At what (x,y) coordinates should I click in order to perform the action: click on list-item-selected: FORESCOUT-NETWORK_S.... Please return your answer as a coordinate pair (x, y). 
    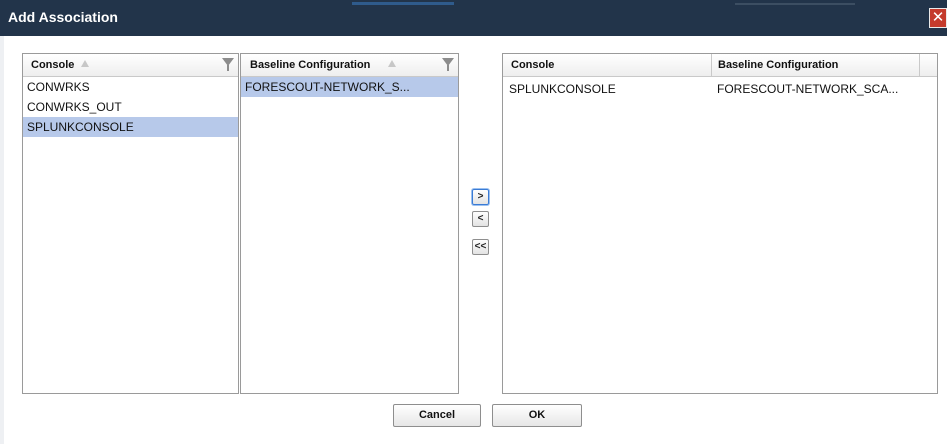
    Looking at the image, I should click on (349, 87).